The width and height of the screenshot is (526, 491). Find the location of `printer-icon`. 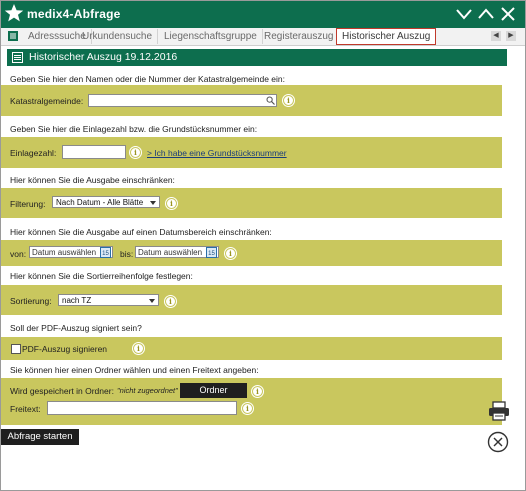

printer-icon is located at coordinates (499, 411).